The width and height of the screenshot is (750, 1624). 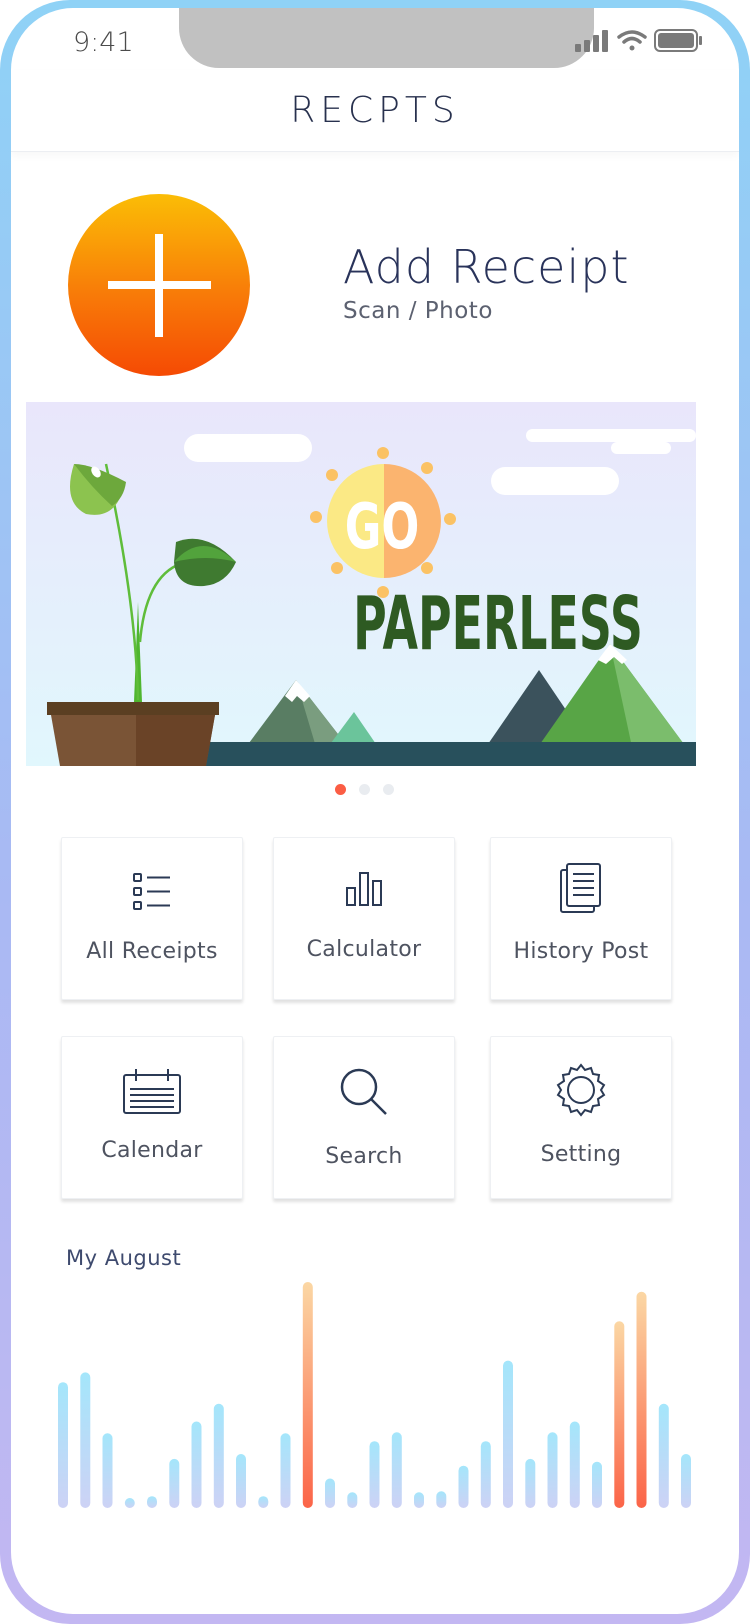 What do you see at coordinates (386, 38) in the screenshot?
I see `device-notch` at bounding box center [386, 38].